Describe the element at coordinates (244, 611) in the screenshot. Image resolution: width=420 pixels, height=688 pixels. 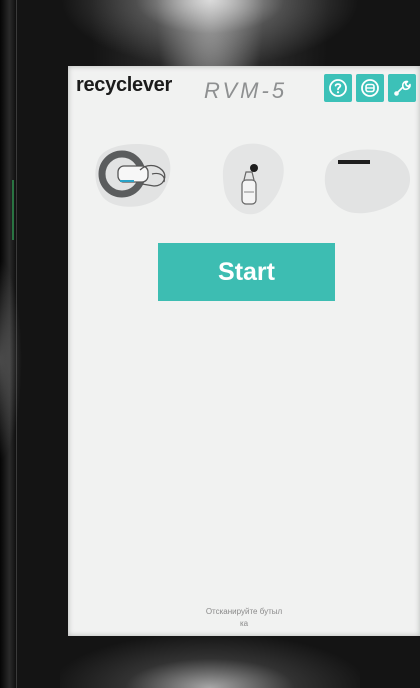
I see `instruction-line-1: Отсканируйте бутыл` at that location.